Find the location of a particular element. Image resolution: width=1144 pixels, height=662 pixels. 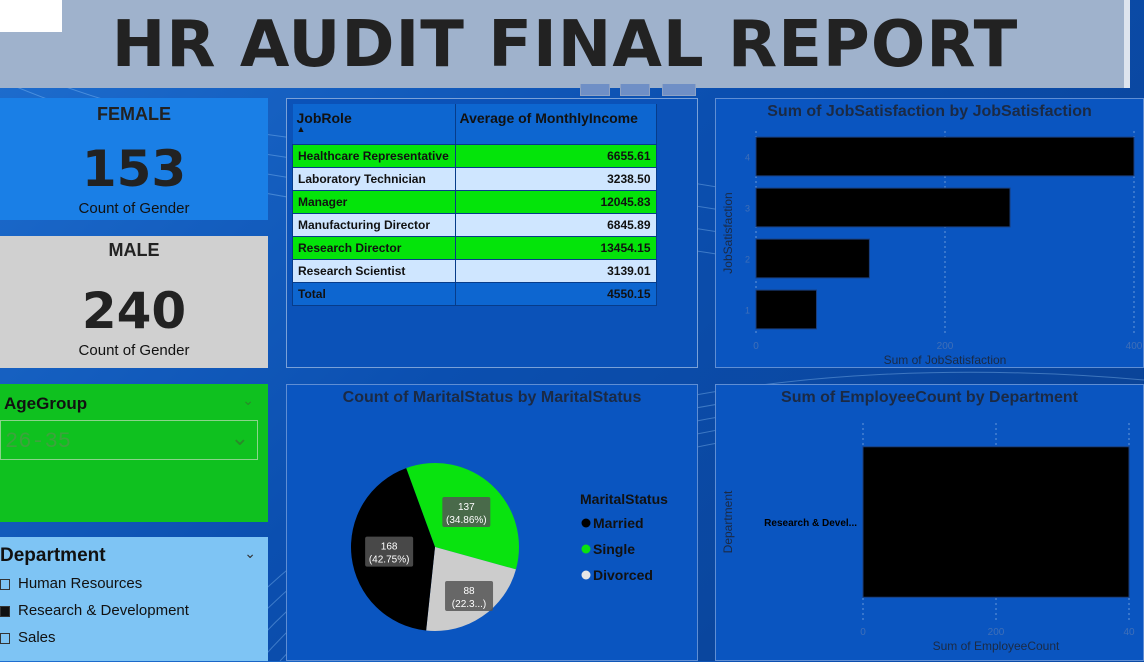

cell-total-label: Total is located at coordinates (374, 294).